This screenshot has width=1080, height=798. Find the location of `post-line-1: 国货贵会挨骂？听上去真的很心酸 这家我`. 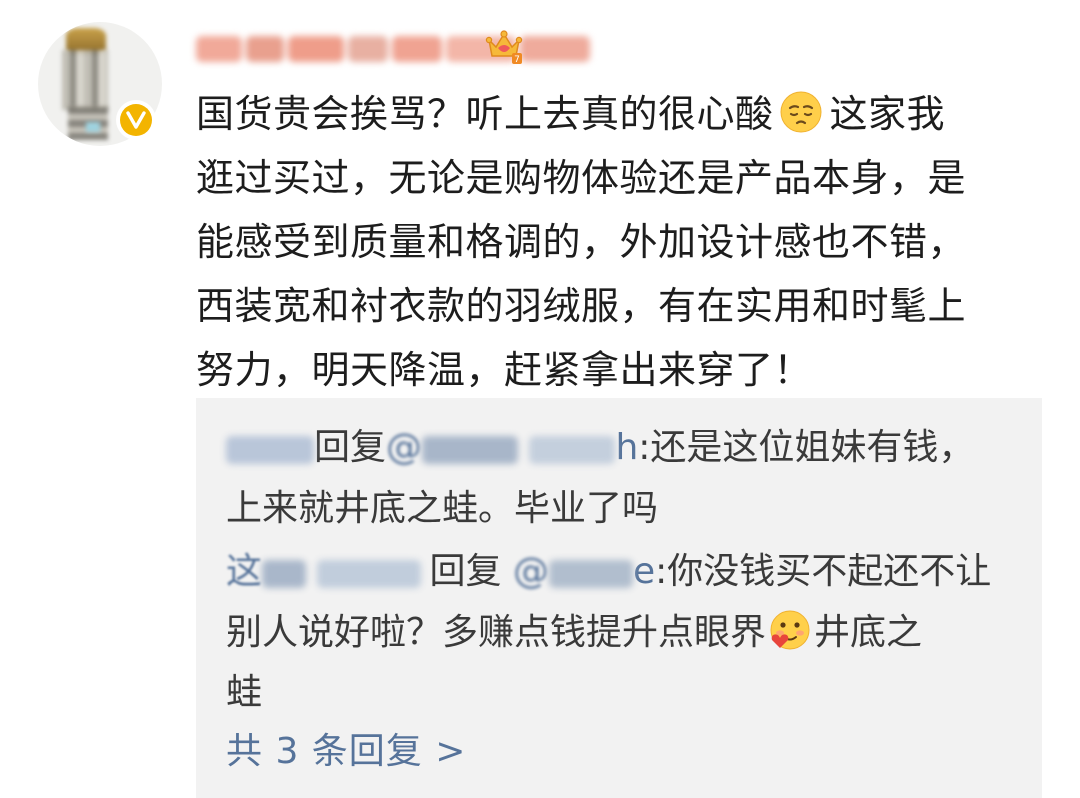

post-line-1: 国货贵会挨骂？听上去真的很心酸 这家我 is located at coordinates (626, 114).